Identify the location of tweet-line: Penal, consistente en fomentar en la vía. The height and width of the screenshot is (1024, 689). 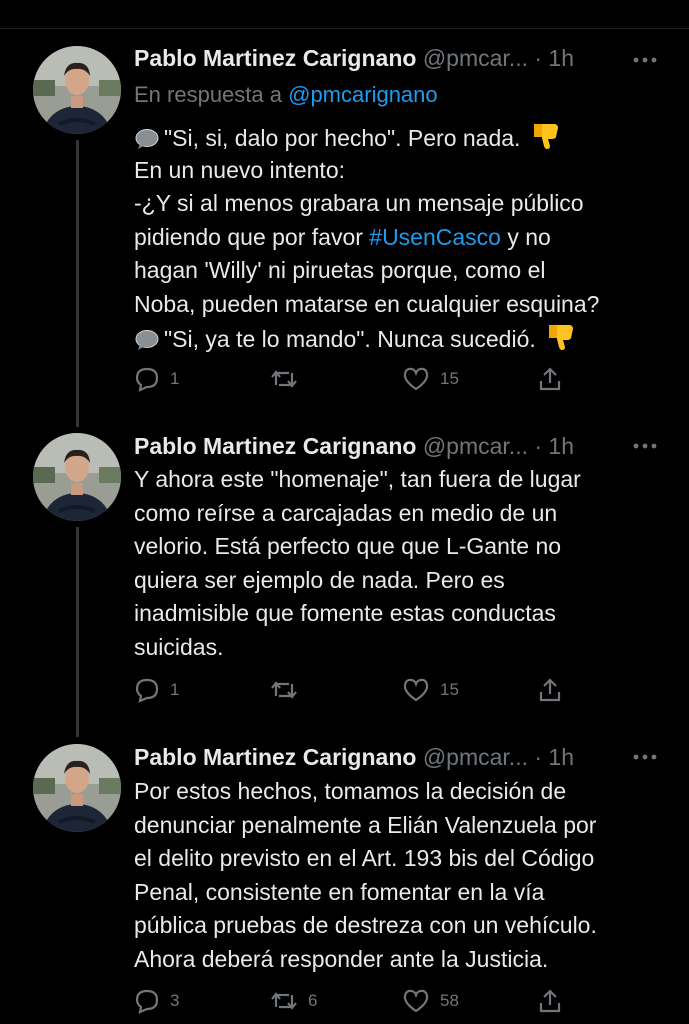
(339, 891).